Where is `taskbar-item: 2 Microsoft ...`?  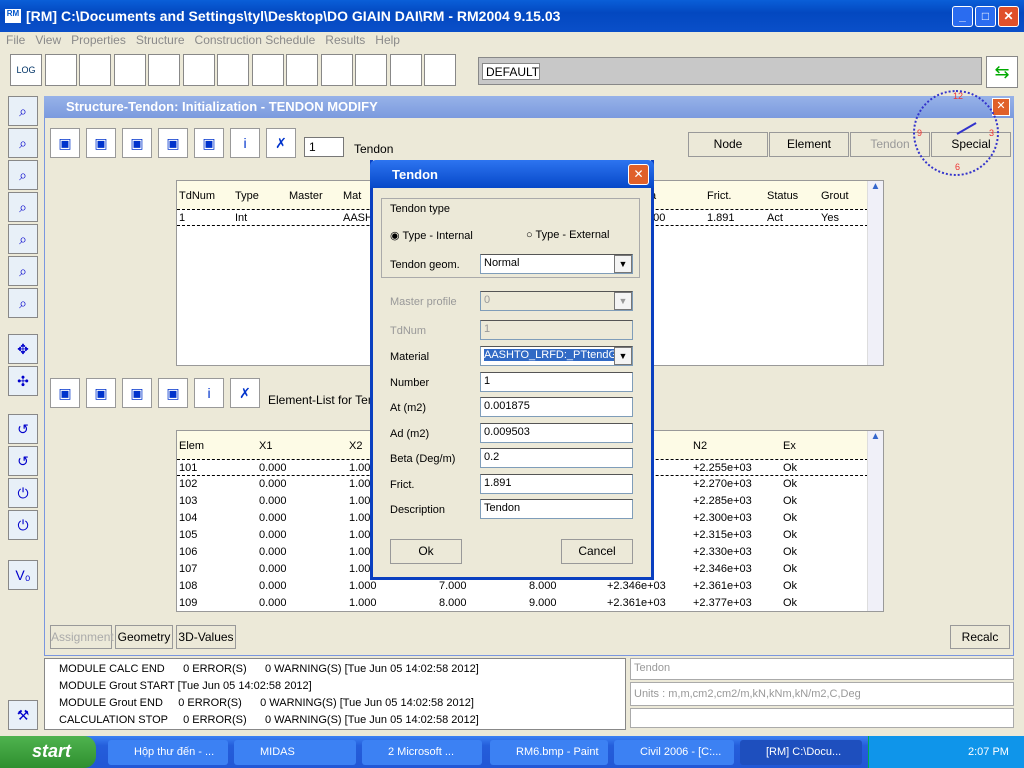
taskbar-item: 2 Microsoft ... is located at coordinates (422, 752).